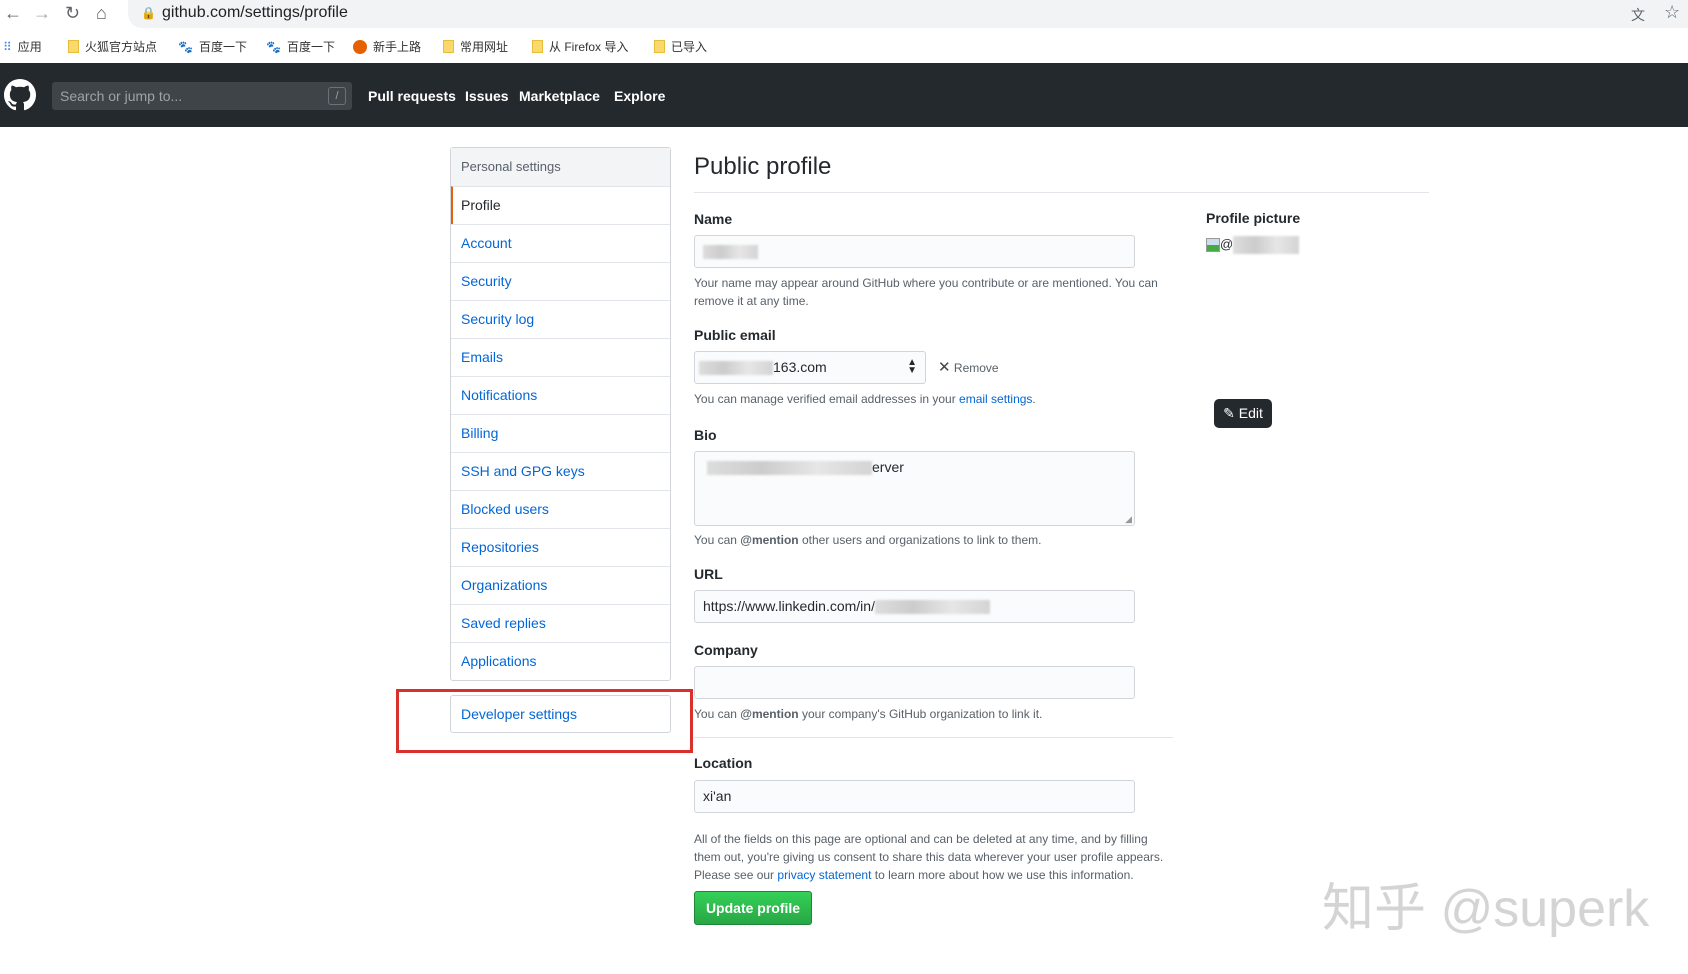 The width and height of the screenshot is (1688, 974). What do you see at coordinates (1061, 192) in the screenshot?
I see `title-divider` at bounding box center [1061, 192].